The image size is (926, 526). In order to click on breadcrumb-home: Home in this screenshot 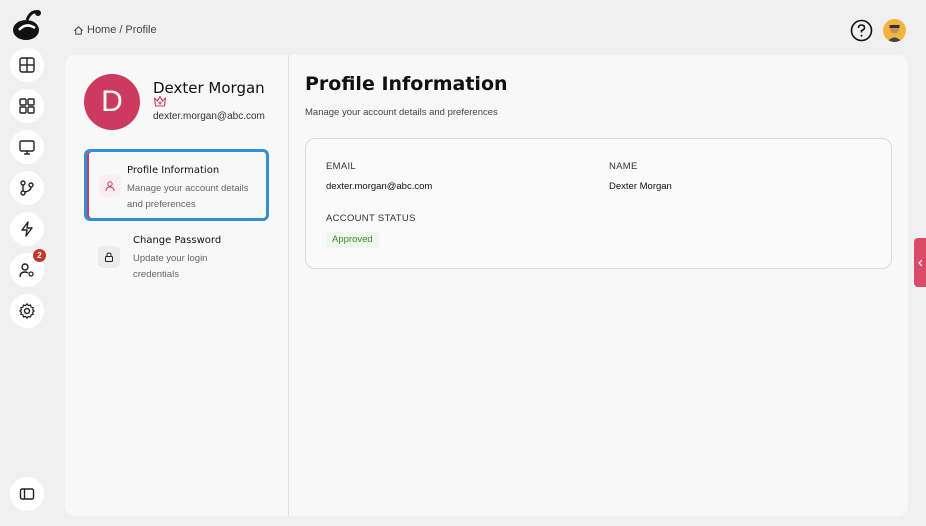, I will do `click(101, 30)`.